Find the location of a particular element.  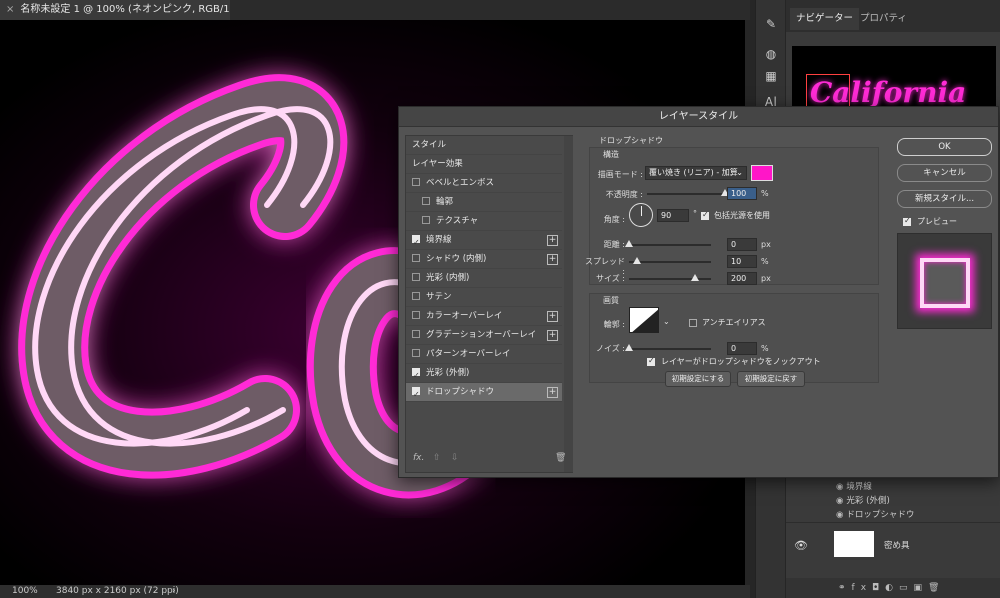

knockout-checkbox is located at coordinates (651, 361).